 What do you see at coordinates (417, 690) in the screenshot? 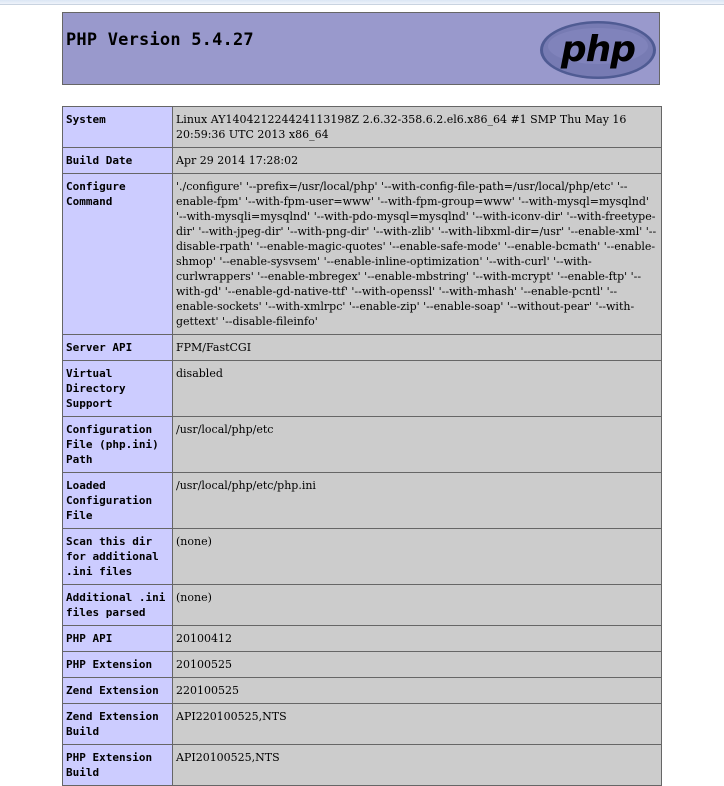
I see `row-value: 220100525` at bounding box center [417, 690].